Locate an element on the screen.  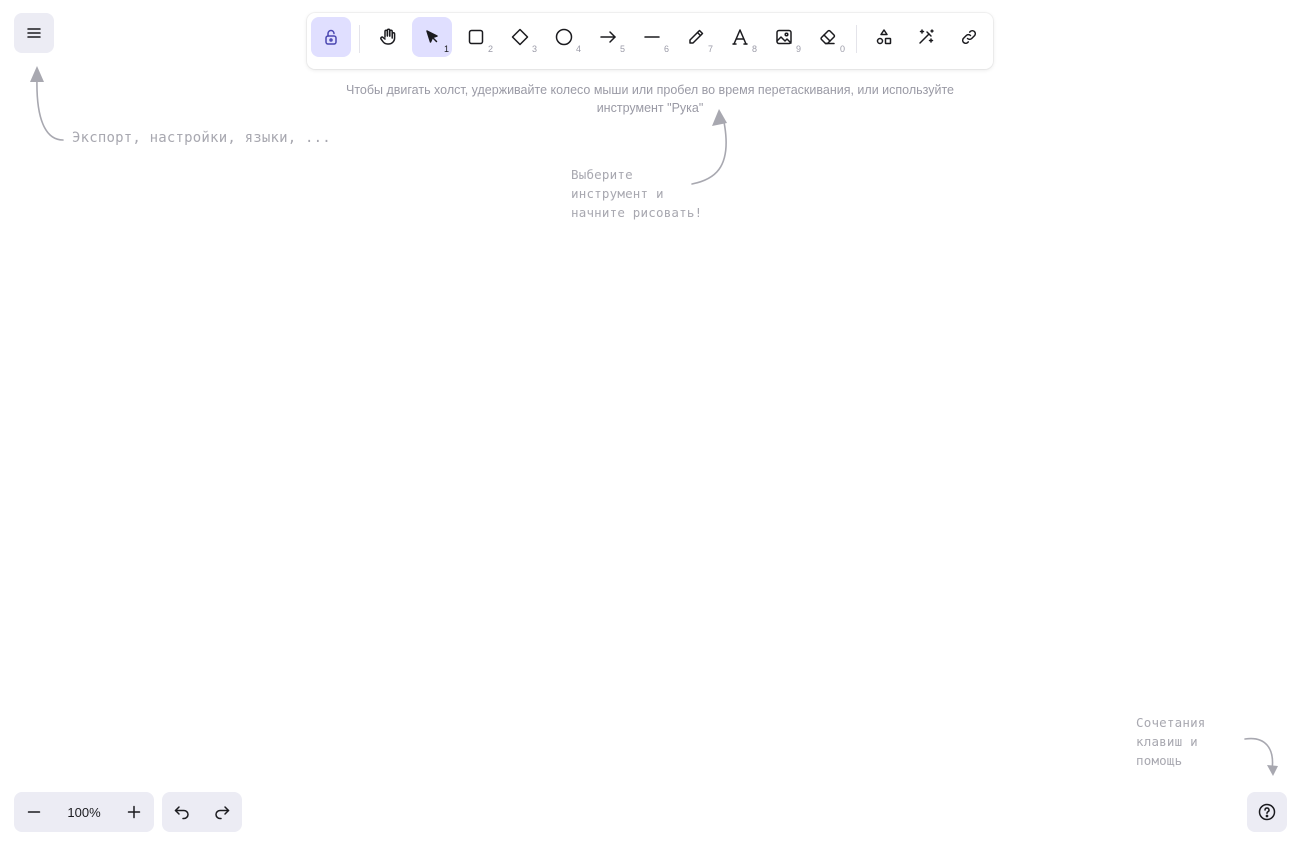
plus-icon is located at coordinates (134, 812).